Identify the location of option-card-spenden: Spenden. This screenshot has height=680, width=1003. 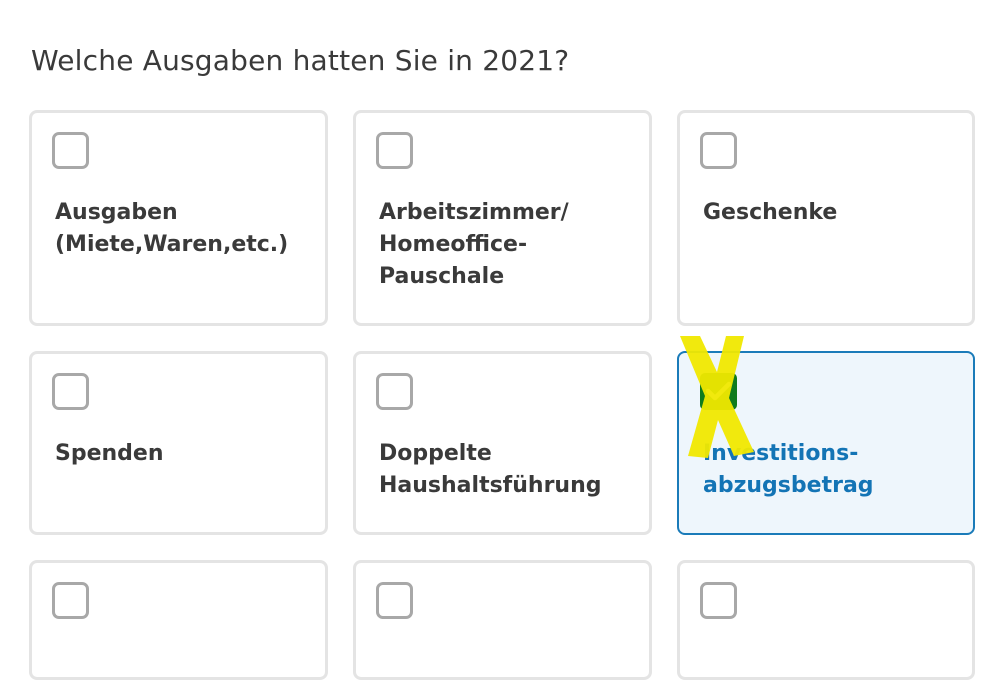
(178, 443).